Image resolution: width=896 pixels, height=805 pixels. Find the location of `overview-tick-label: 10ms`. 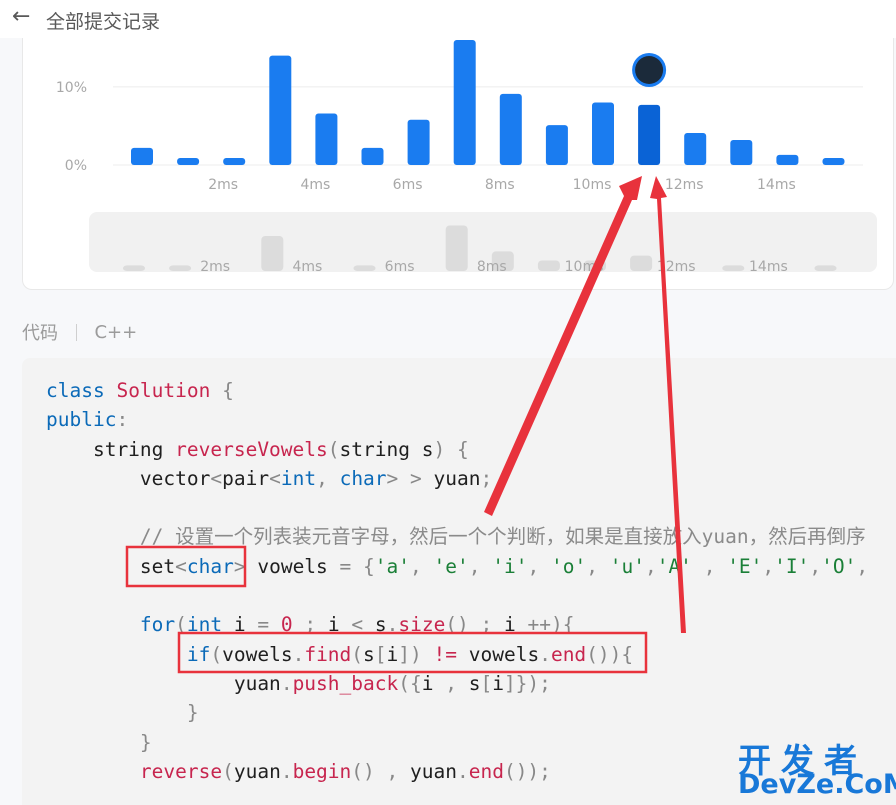

overview-tick-label: 10ms is located at coordinates (584, 267).